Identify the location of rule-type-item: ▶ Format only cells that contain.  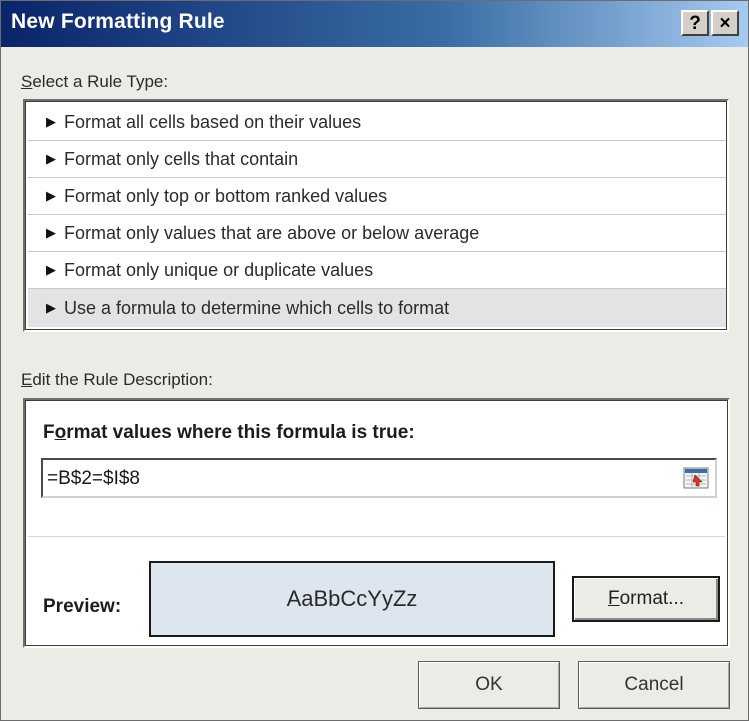
(377, 159).